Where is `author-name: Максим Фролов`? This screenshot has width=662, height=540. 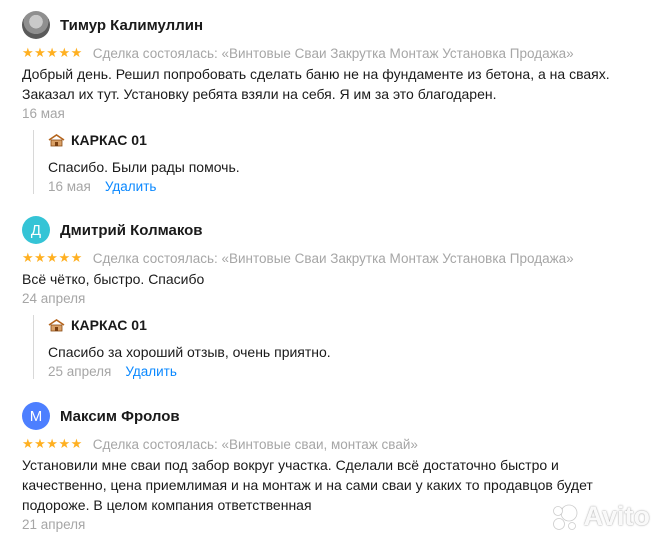 author-name: Максим Фролов is located at coordinates (120, 416).